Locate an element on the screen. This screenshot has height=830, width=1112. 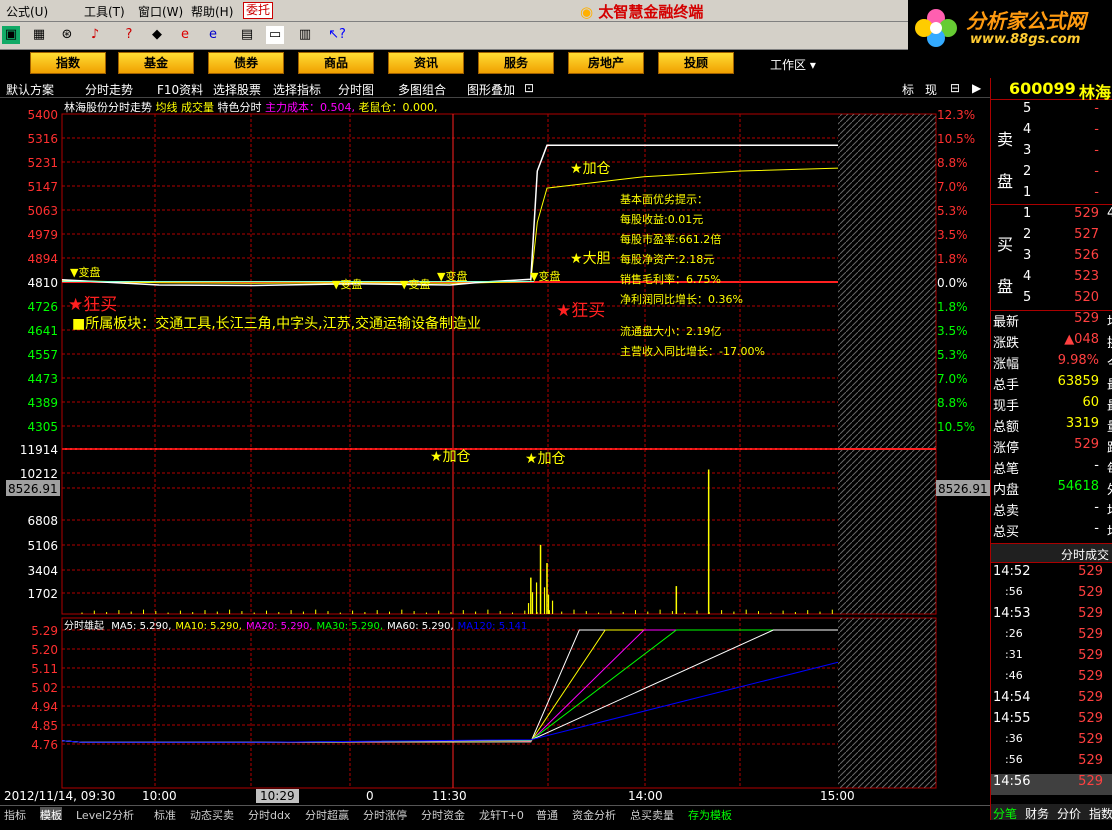
workarea-dropdown: 工作区 ▾ is located at coordinates (793, 64).